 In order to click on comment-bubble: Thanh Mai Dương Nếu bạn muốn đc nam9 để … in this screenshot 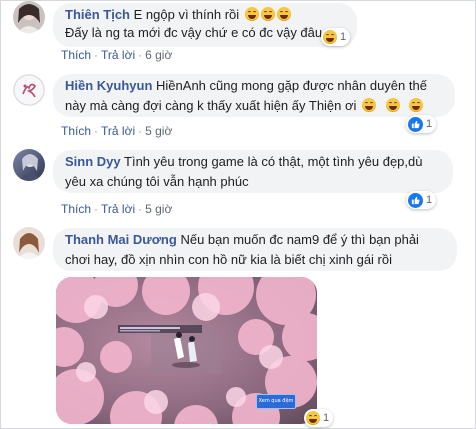, I will do `click(255, 249)`.